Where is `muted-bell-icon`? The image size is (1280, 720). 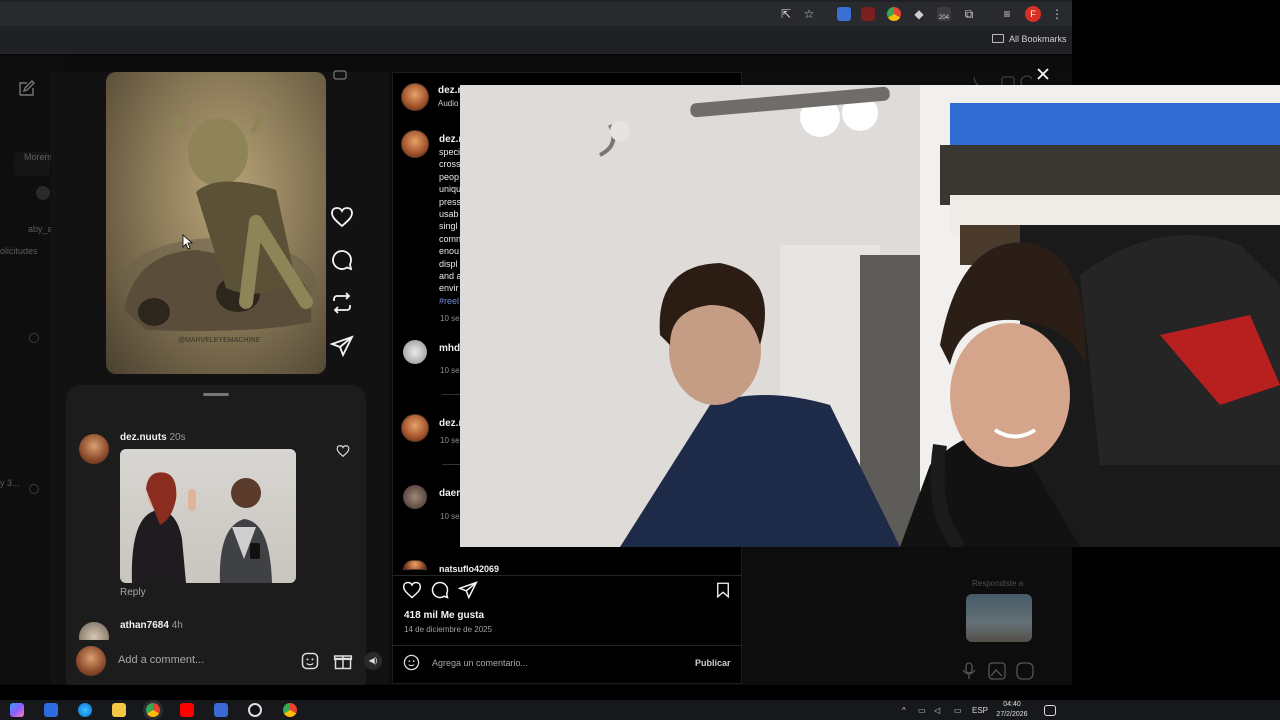 muted-bell-icon is located at coordinates (34, 338).